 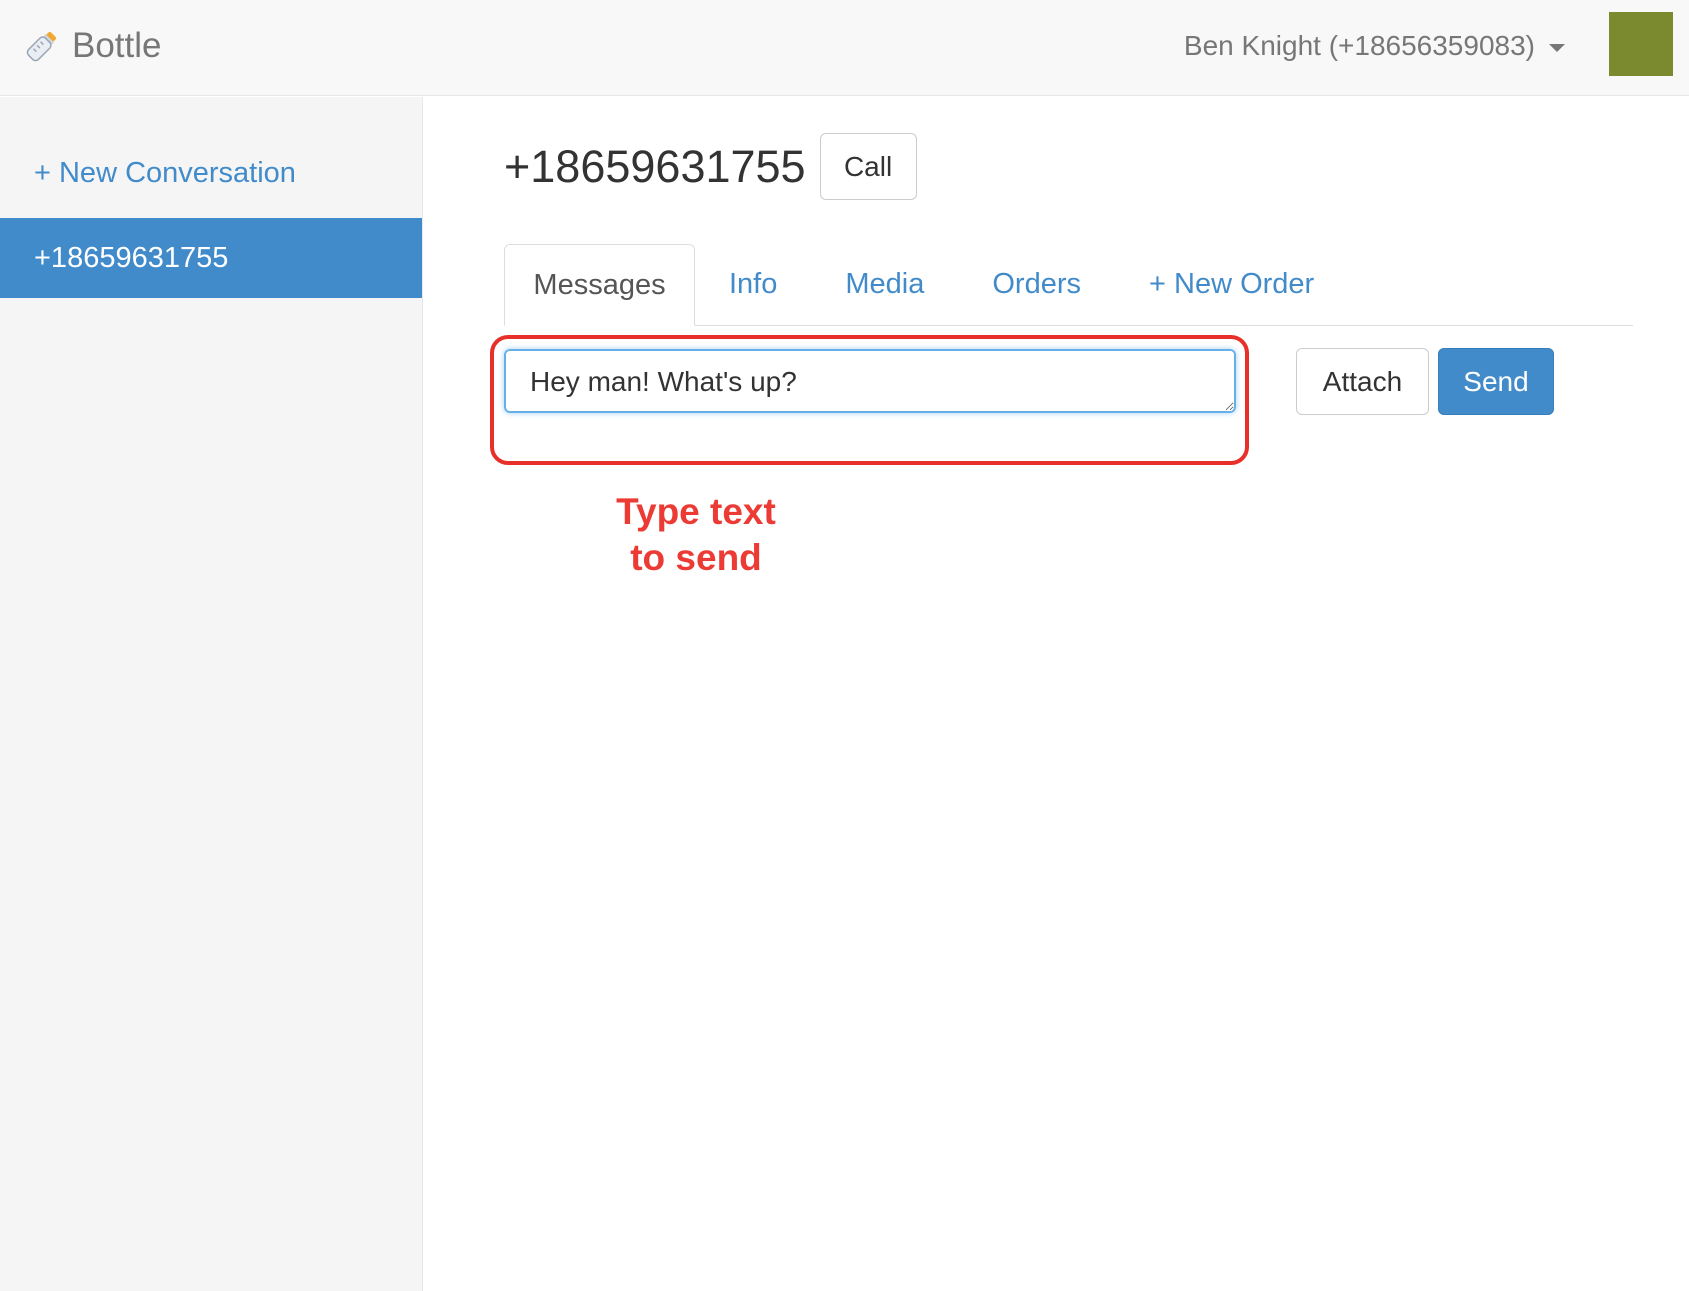 What do you see at coordinates (1362, 381) in the screenshot?
I see `attach-button: Attach` at bounding box center [1362, 381].